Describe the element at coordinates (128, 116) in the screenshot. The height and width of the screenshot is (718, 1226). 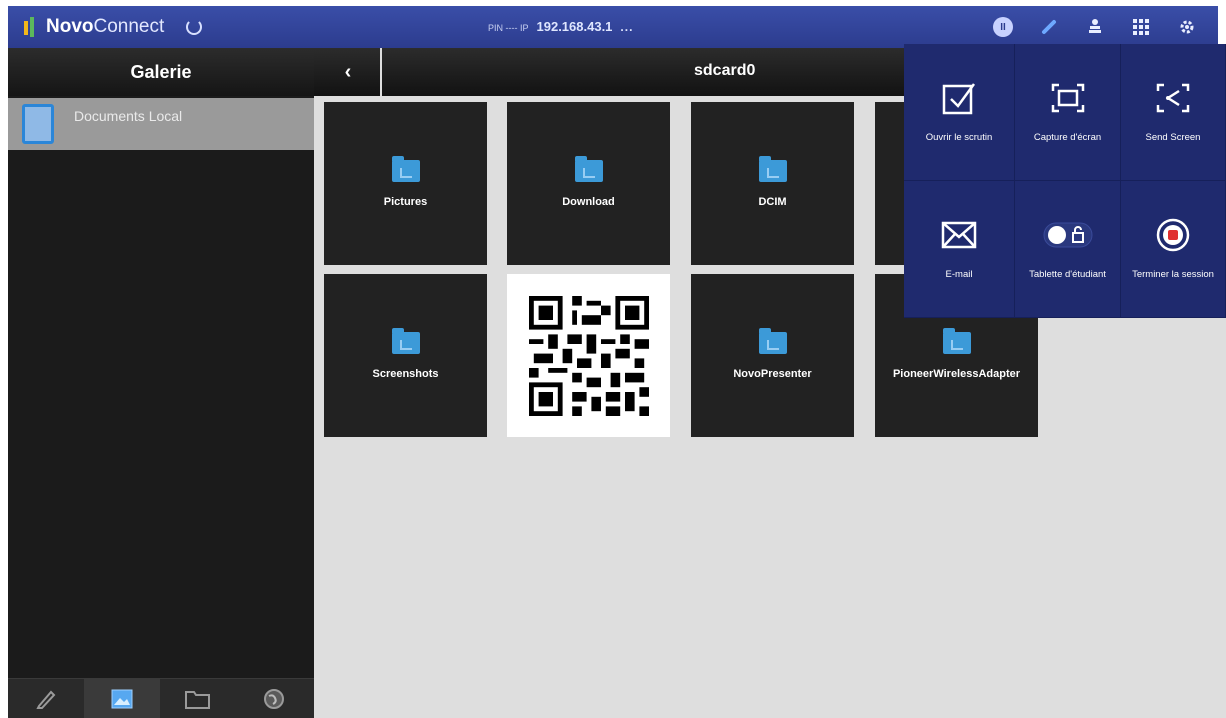
I see `sidebar-item-label: Documents Local` at that location.